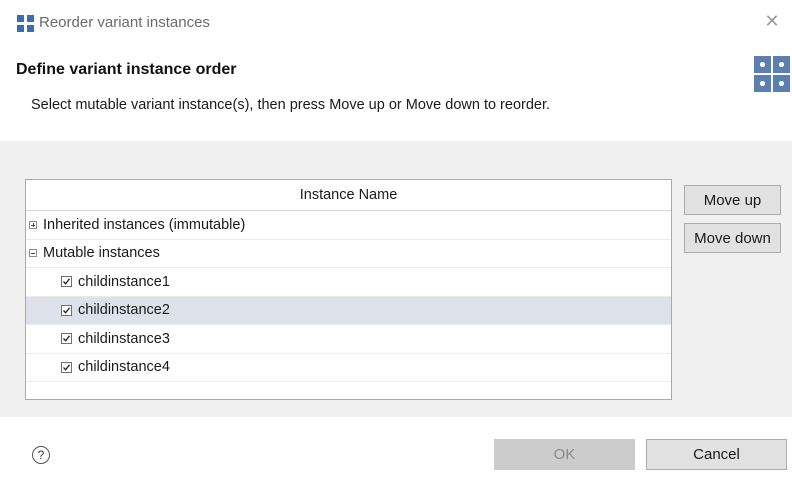 Image resolution: width=792 pixels, height=483 pixels. Describe the element at coordinates (396, 450) in the screenshot. I see `dialog-footer: ? OK Cancel` at that location.